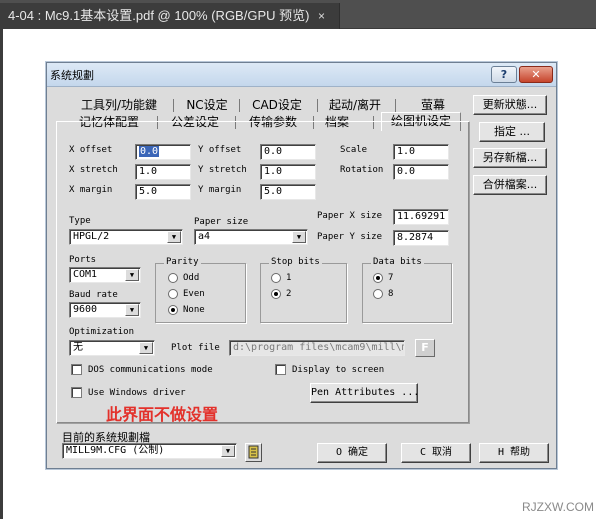  What do you see at coordinates (350, 237) in the screenshot?
I see `paper-y-size-label: Paper Y size` at bounding box center [350, 237].